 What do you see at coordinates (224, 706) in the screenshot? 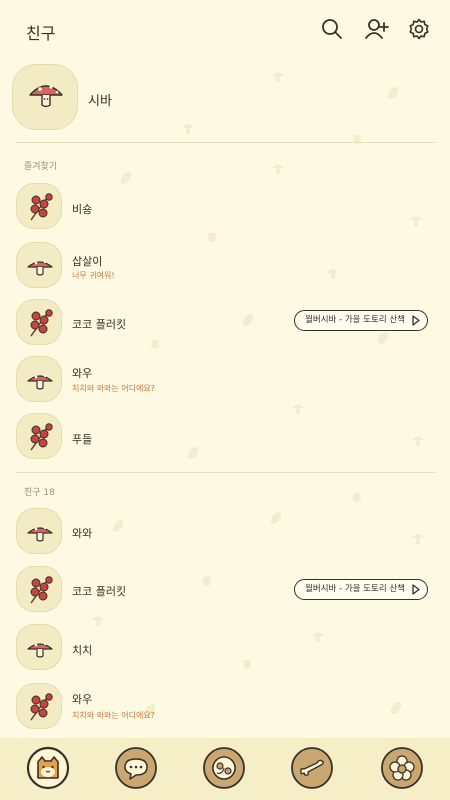
I see `friend-row: 와우 치치와 와와는 어디에요?` at bounding box center [224, 706].